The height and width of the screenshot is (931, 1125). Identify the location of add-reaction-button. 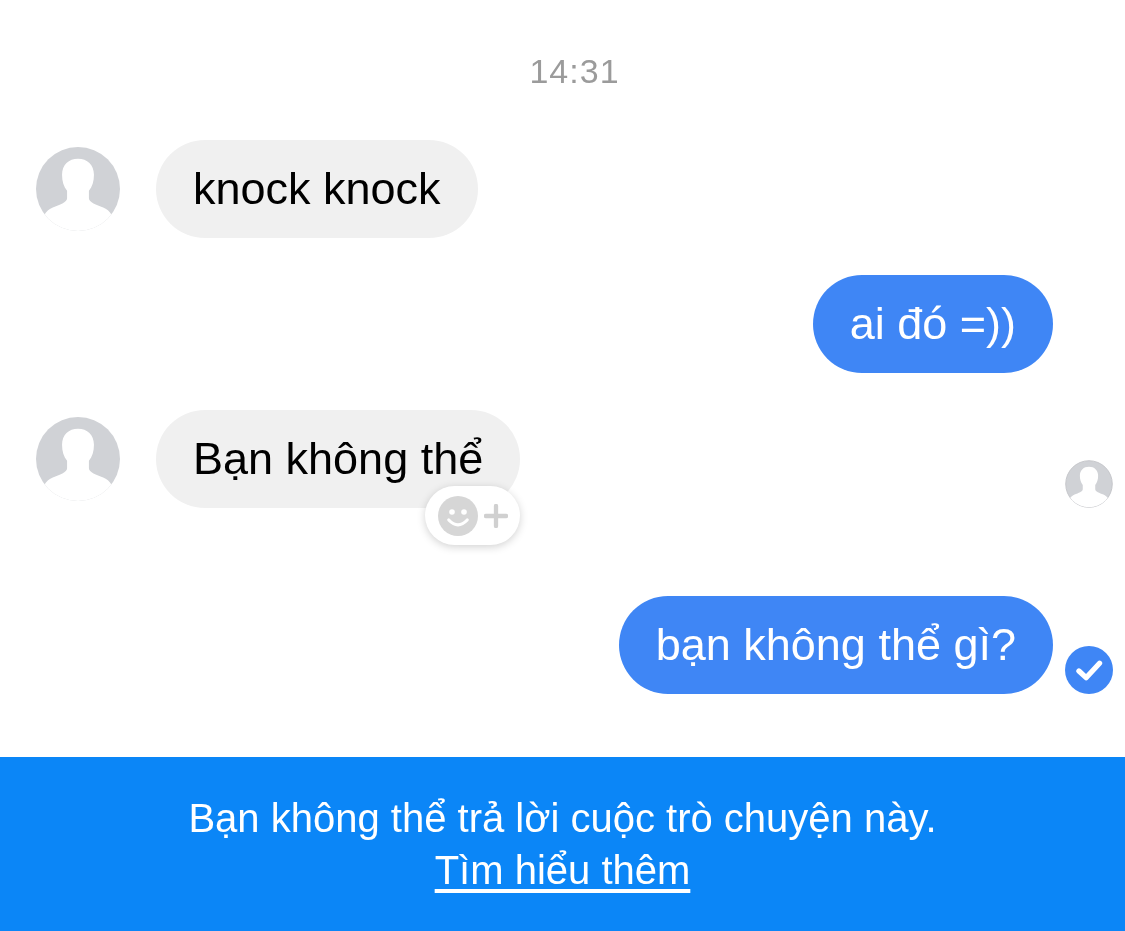
(473, 515).